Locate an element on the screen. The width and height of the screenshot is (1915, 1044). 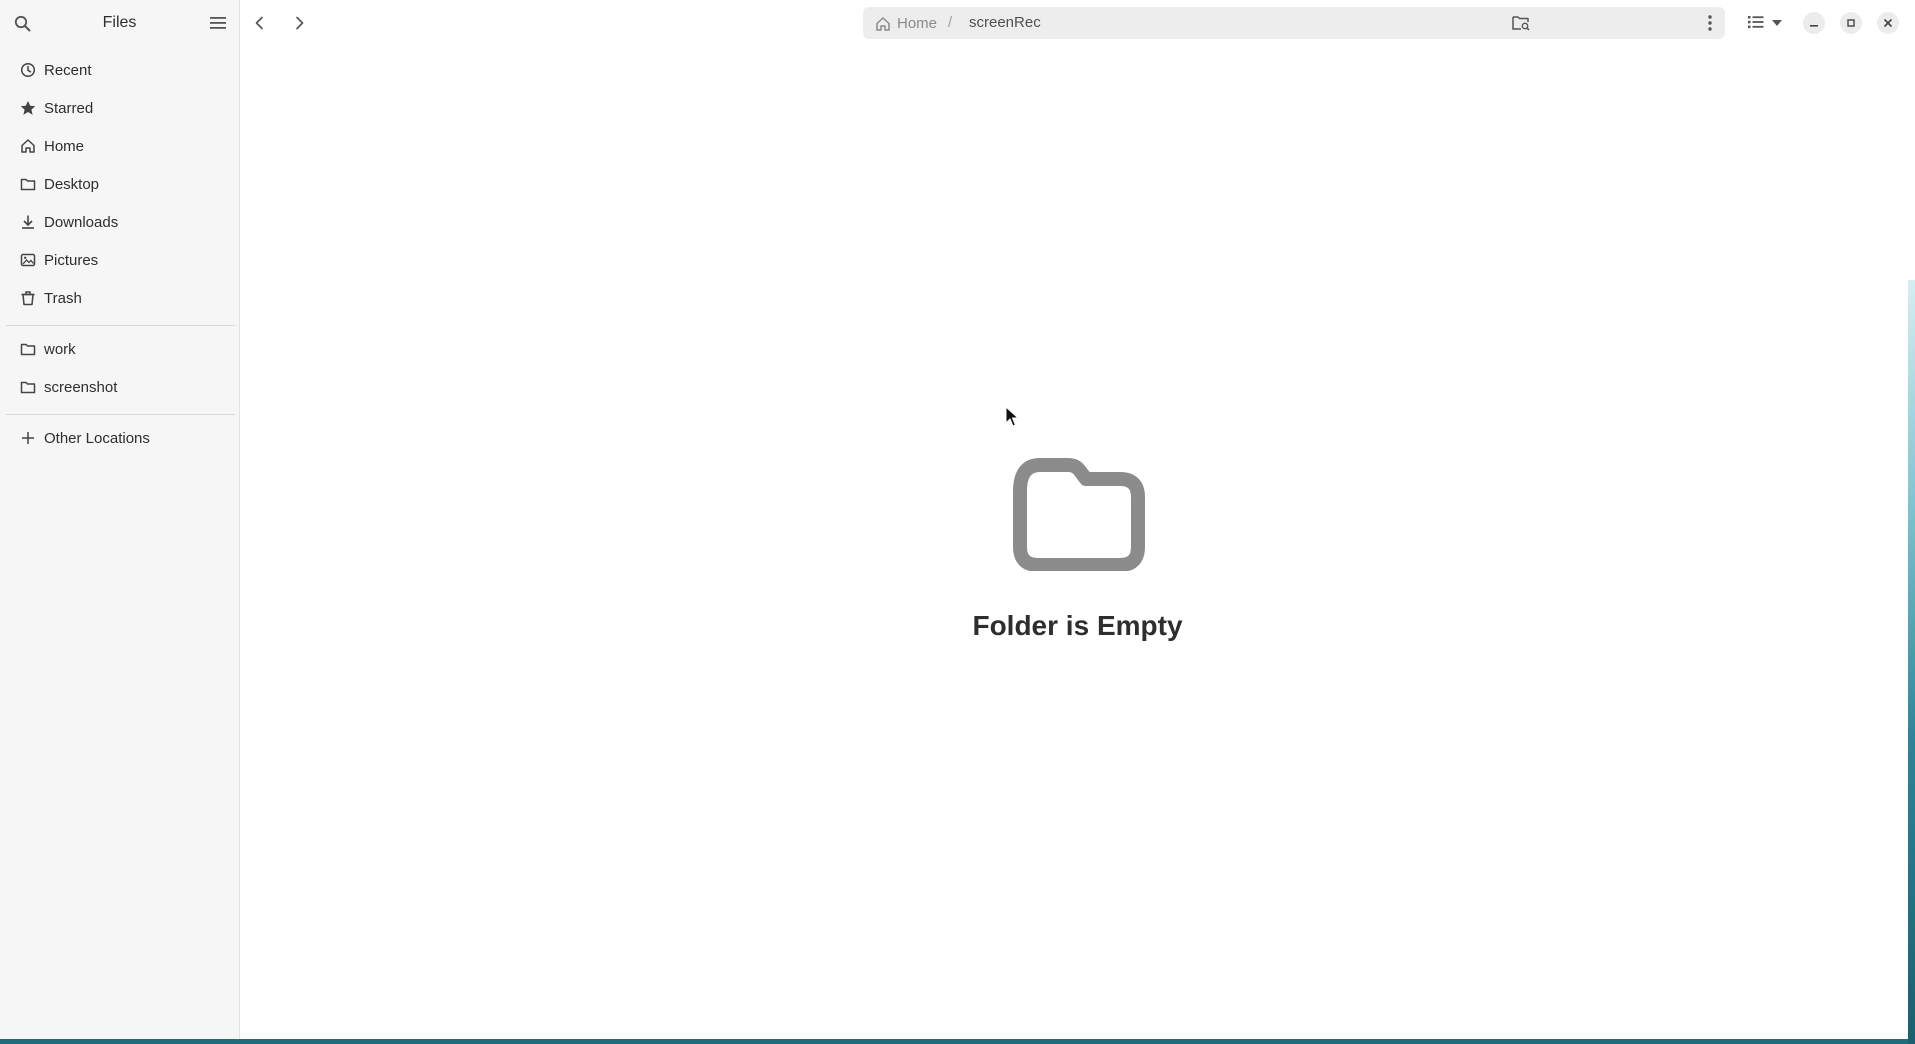
plus-icon is located at coordinates (28, 438).